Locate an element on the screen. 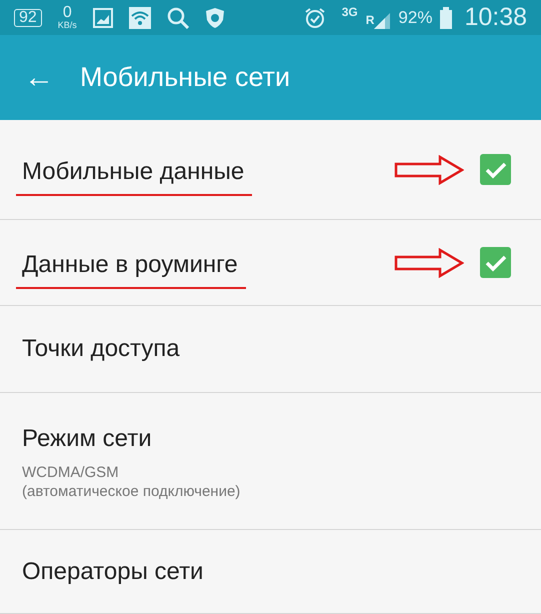 The height and width of the screenshot is (614, 541). settings-row: Точки доступа is located at coordinates (270, 349).